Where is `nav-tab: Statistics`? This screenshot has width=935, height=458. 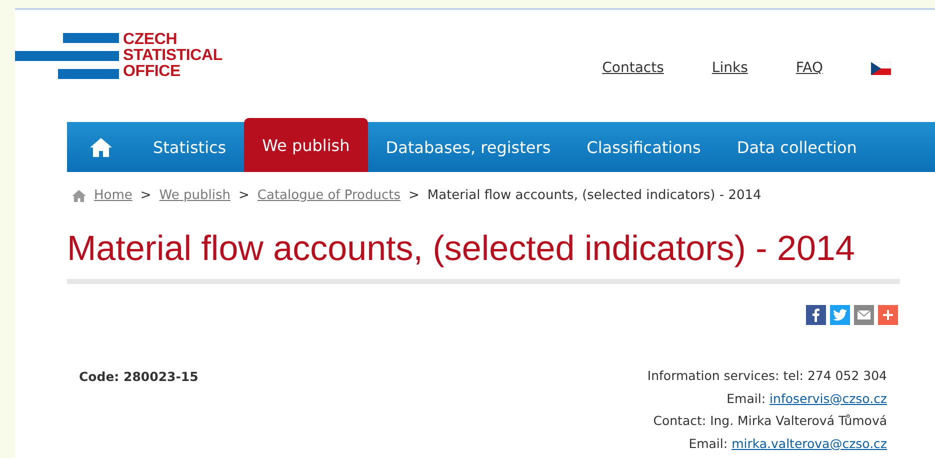 nav-tab: Statistics is located at coordinates (189, 147).